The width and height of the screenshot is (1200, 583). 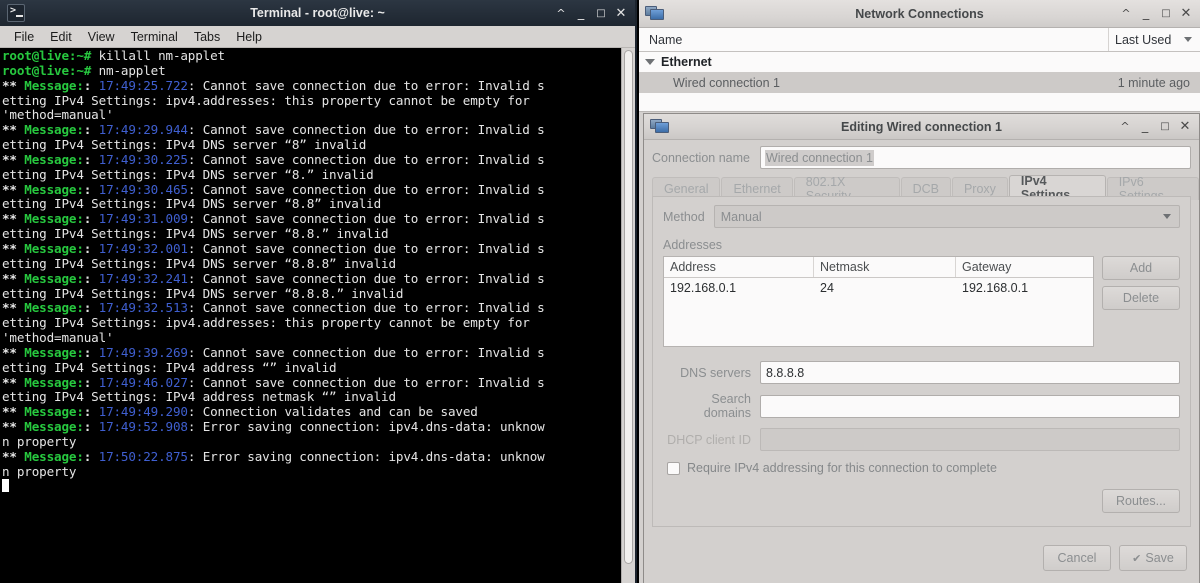 What do you see at coordinates (24, 37) in the screenshot?
I see `menu-item-file: File` at bounding box center [24, 37].